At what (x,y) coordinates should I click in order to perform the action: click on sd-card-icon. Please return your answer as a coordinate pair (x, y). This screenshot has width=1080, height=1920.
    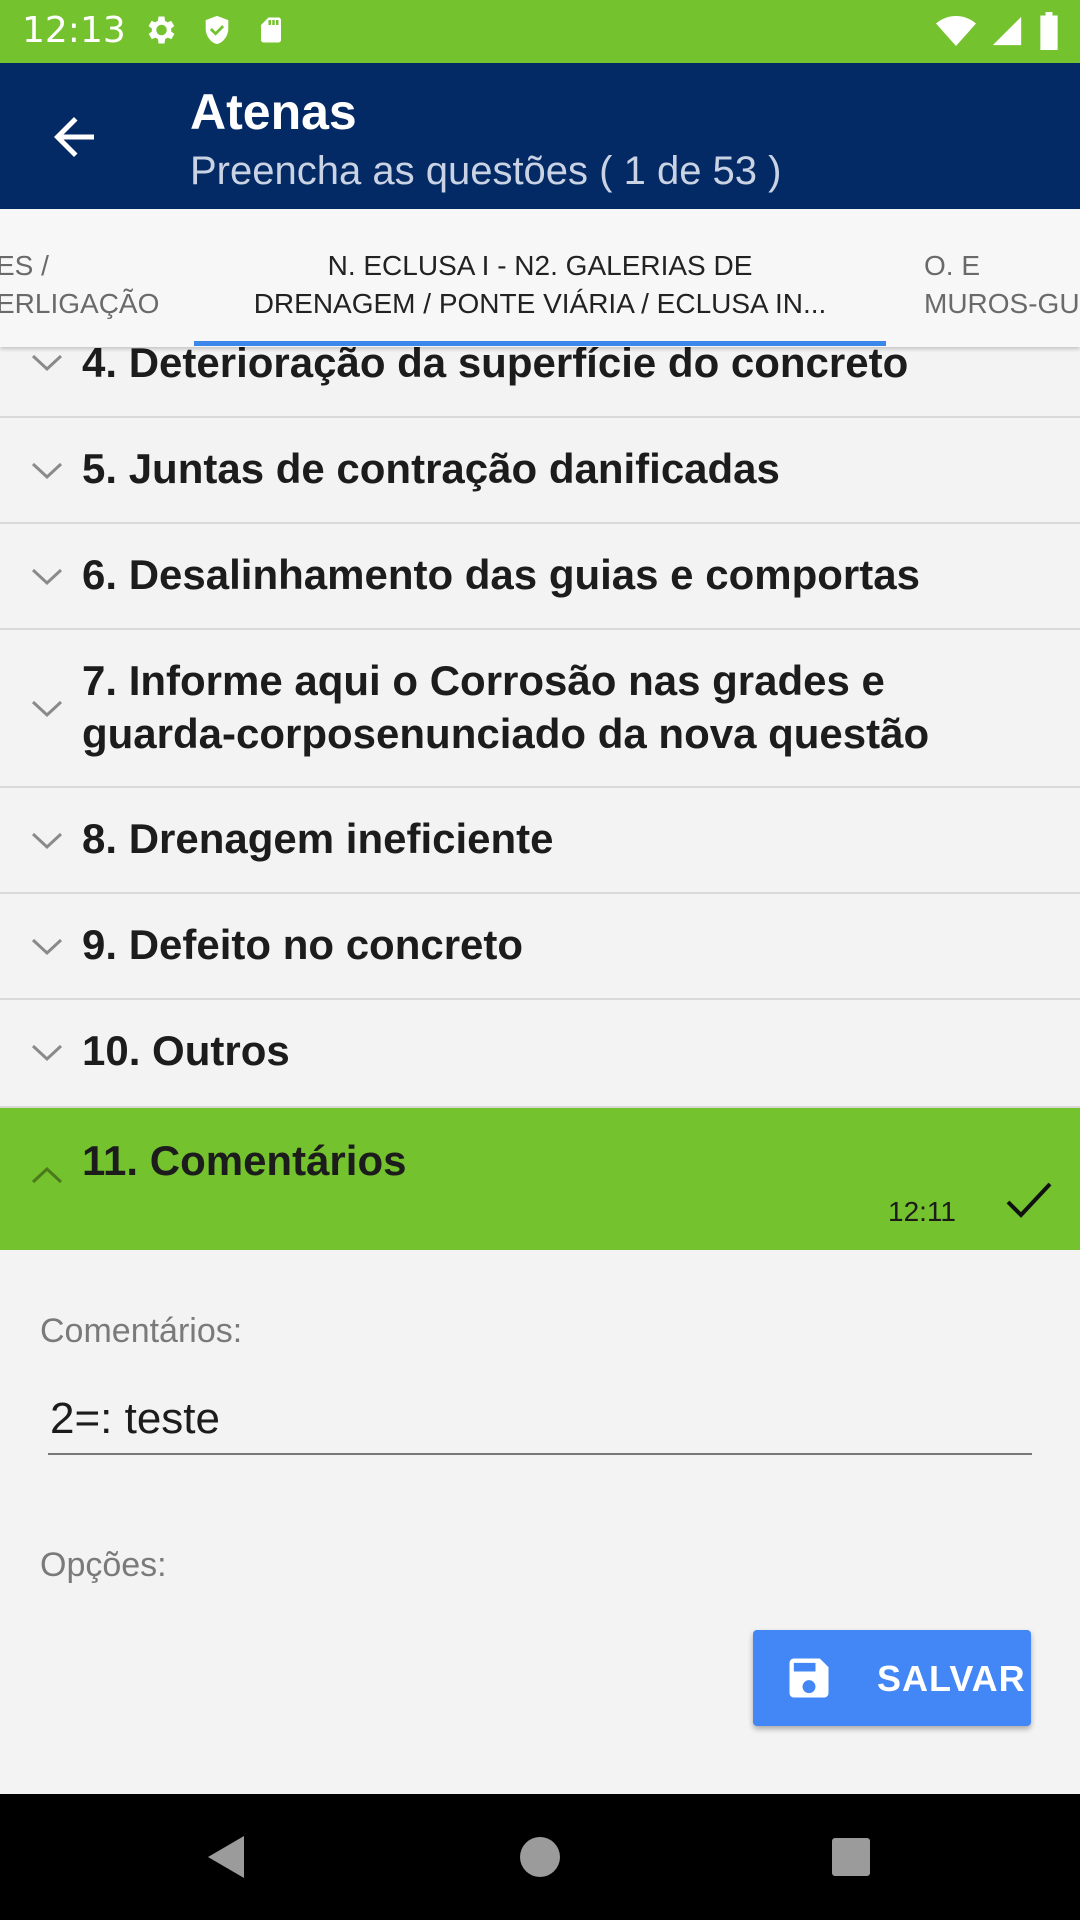
    Looking at the image, I should click on (271, 30).